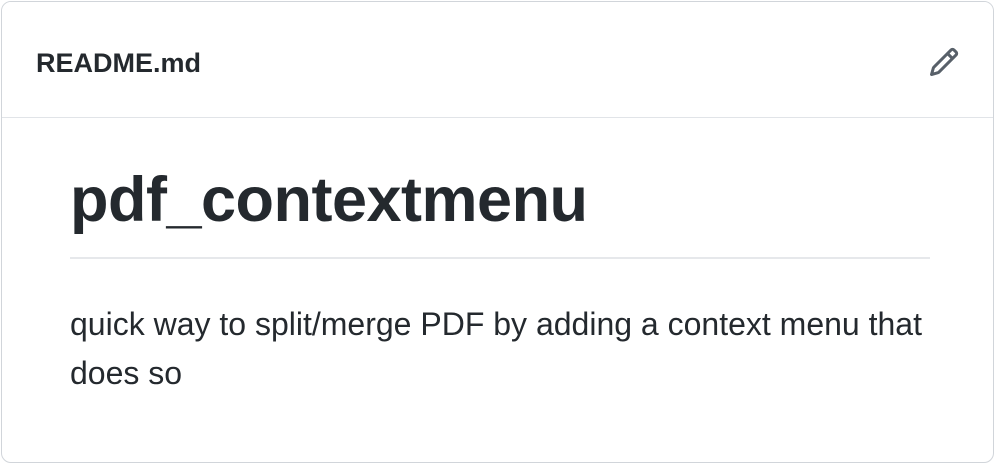 This screenshot has width=997, height=466. I want to click on pencil-icon, so click(944, 62).